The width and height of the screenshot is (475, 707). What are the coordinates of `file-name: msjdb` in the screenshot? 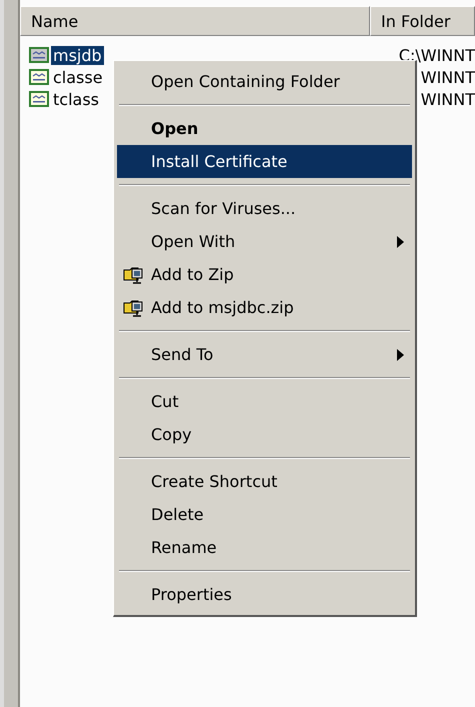 It's located at (77, 55).